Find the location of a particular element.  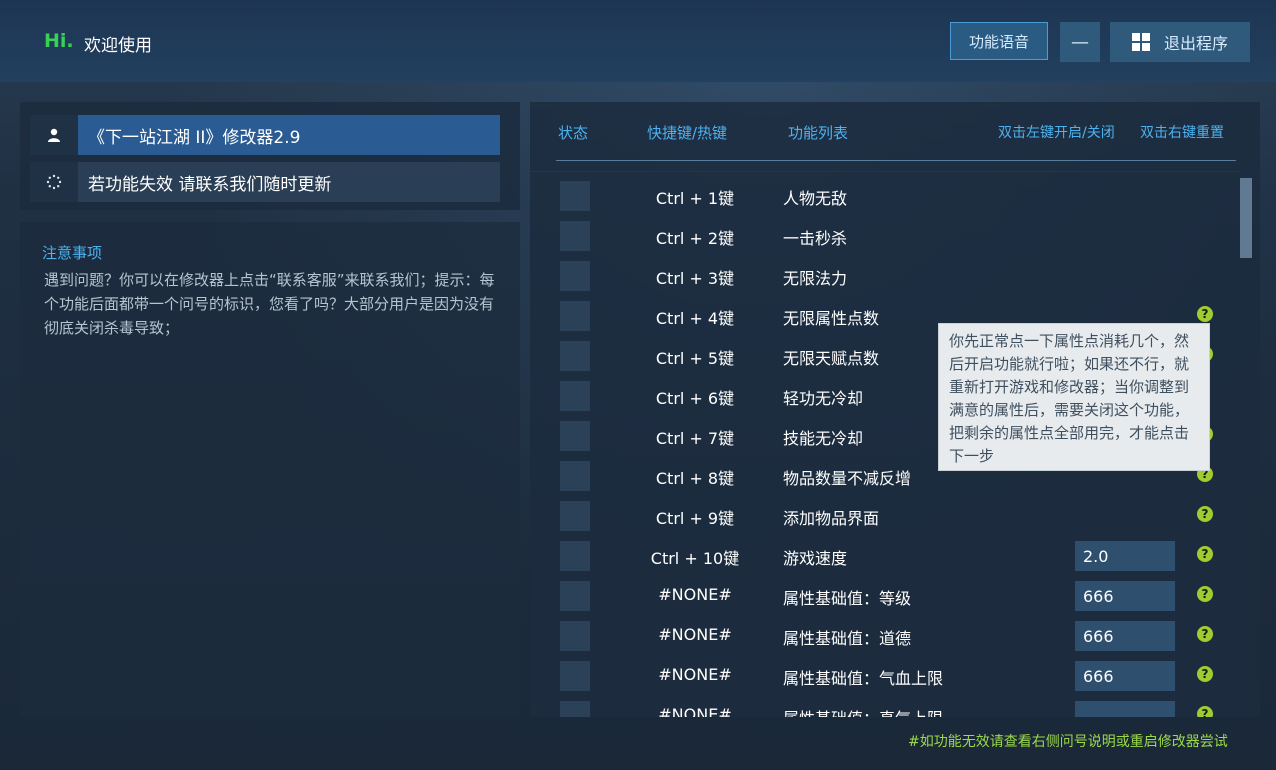

voice-button: 功能语音 is located at coordinates (999, 41).